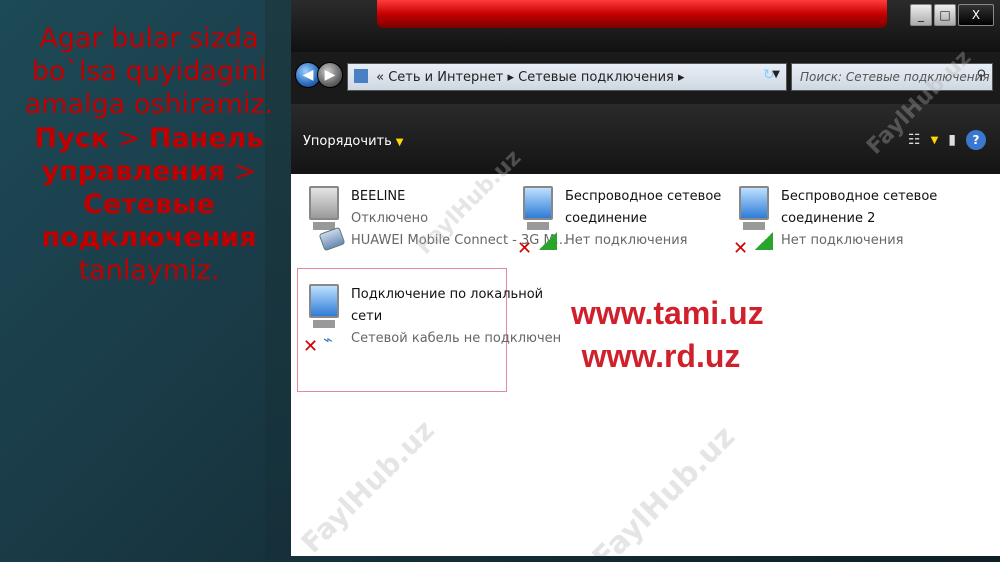  What do you see at coordinates (914, 140) in the screenshot?
I see `views-icon: ☷` at bounding box center [914, 140].